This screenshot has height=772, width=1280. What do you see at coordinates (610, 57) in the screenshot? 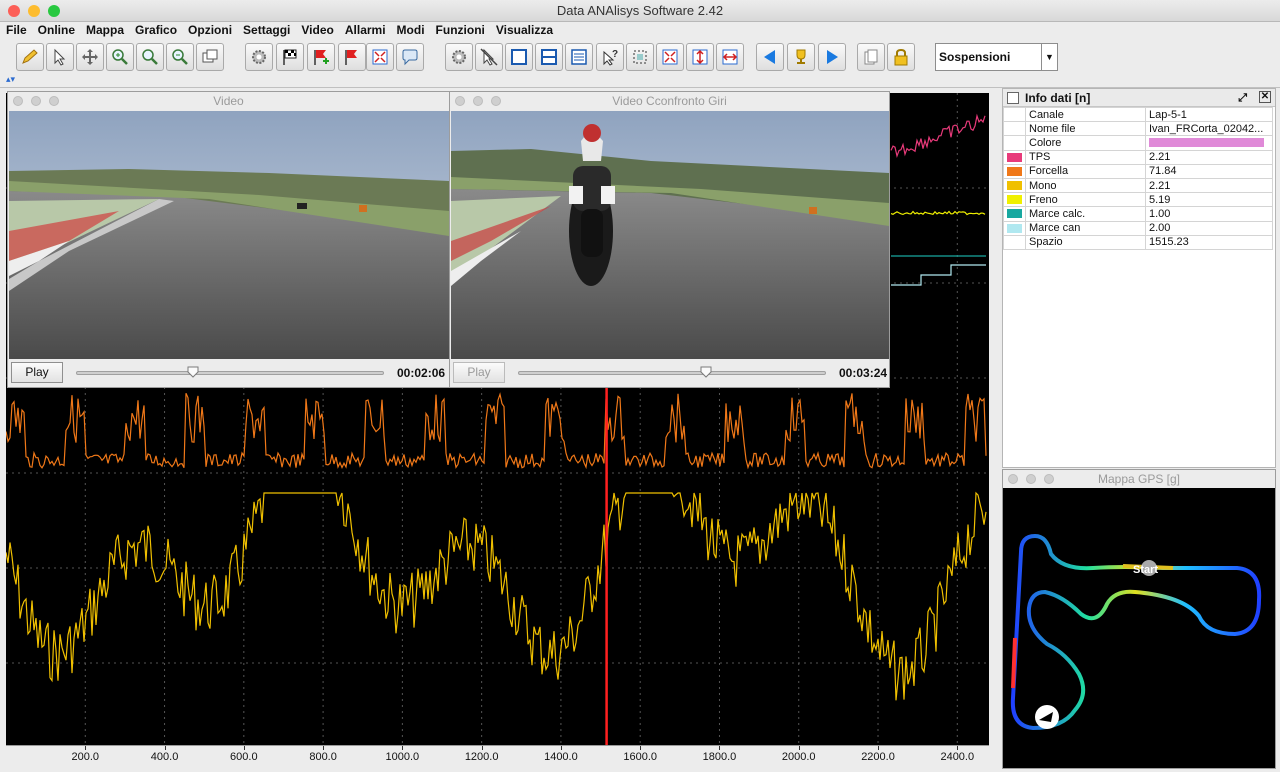
I see `help-pointer-icon: ?` at bounding box center [610, 57].